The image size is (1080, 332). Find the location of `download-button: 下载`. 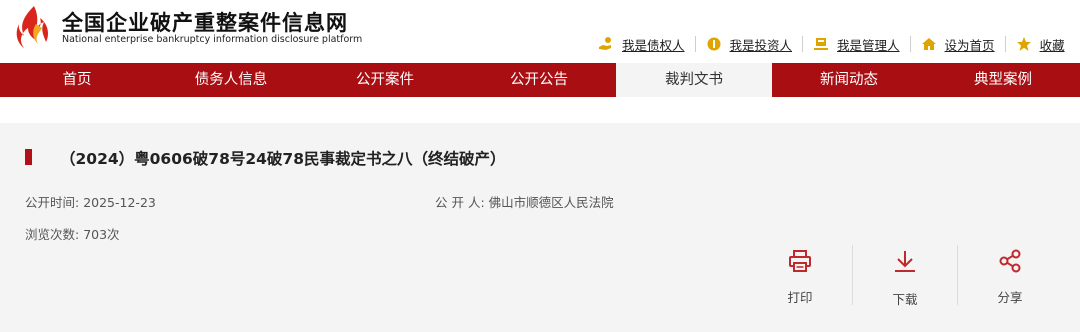

download-button: 下载 is located at coordinates (905, 276).